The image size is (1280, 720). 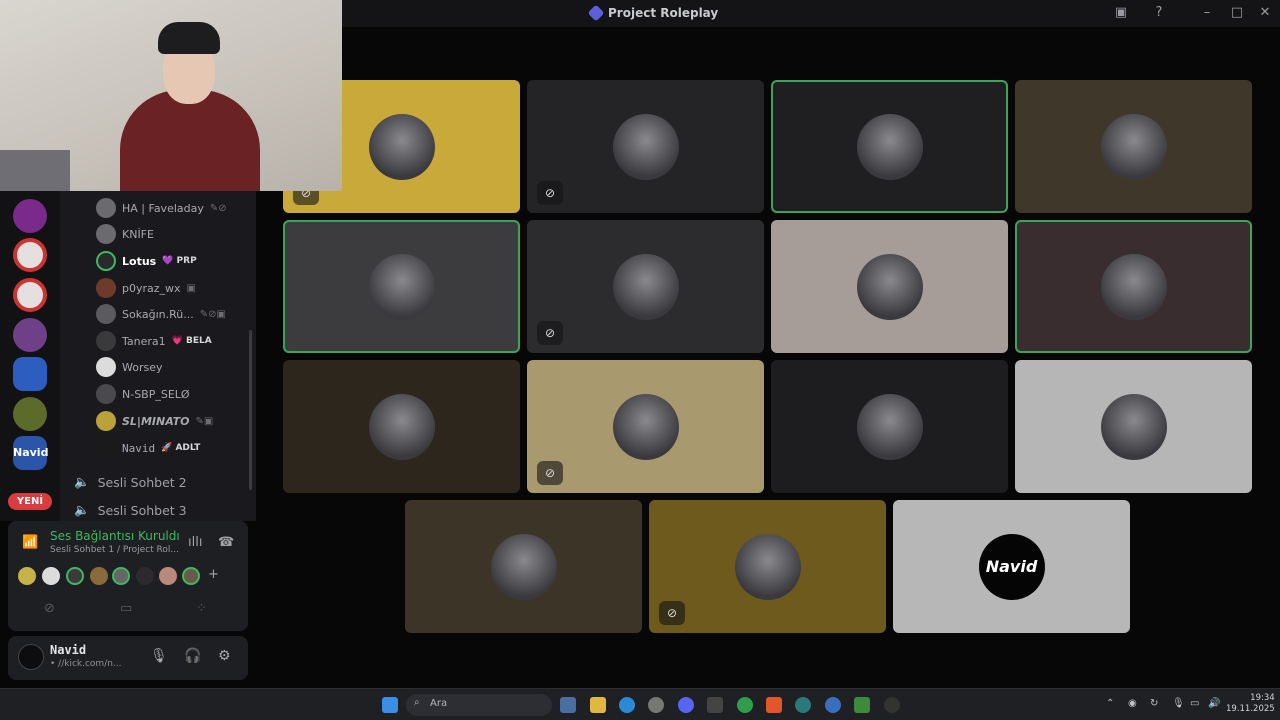 I want to click on folder-icon, so click(x=598, y=705).